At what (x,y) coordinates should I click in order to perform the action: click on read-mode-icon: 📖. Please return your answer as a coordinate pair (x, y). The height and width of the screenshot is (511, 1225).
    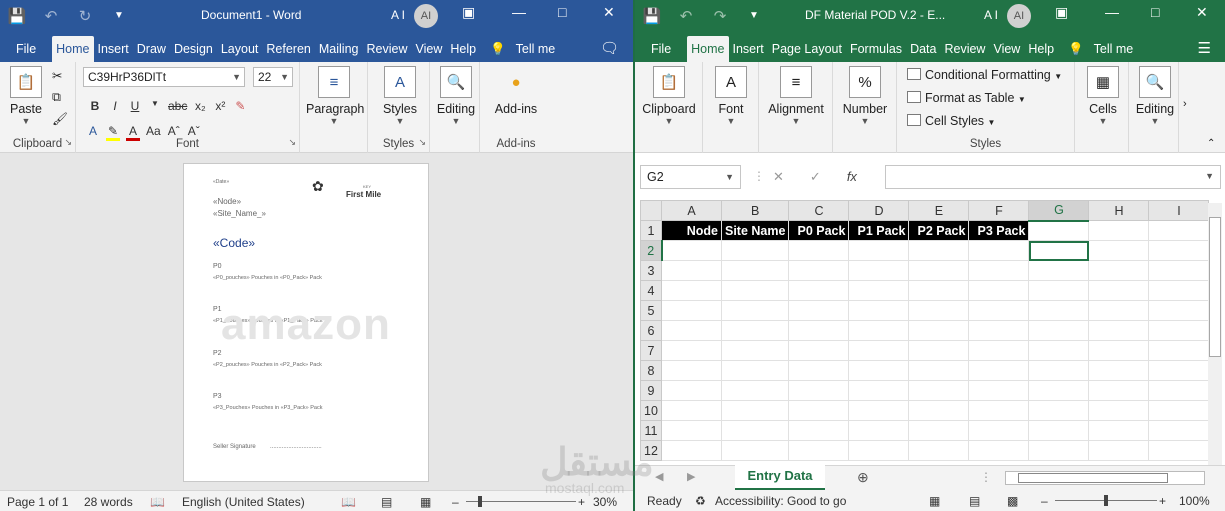
    Looking at the image, I should click on (348, 502).